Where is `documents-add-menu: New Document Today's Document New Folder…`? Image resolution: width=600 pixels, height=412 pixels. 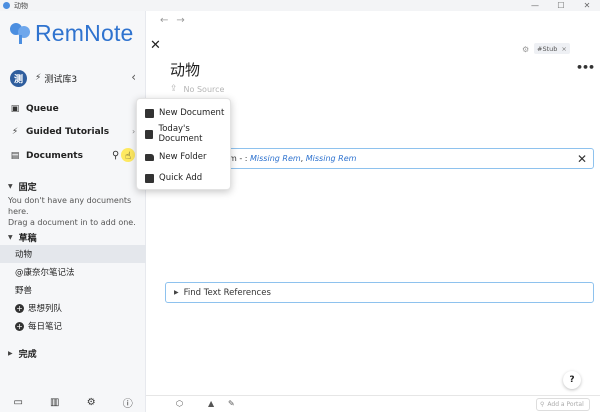 documents-add-menu: New Document Today's Document New Folder… is located at coordinates (183, 144).